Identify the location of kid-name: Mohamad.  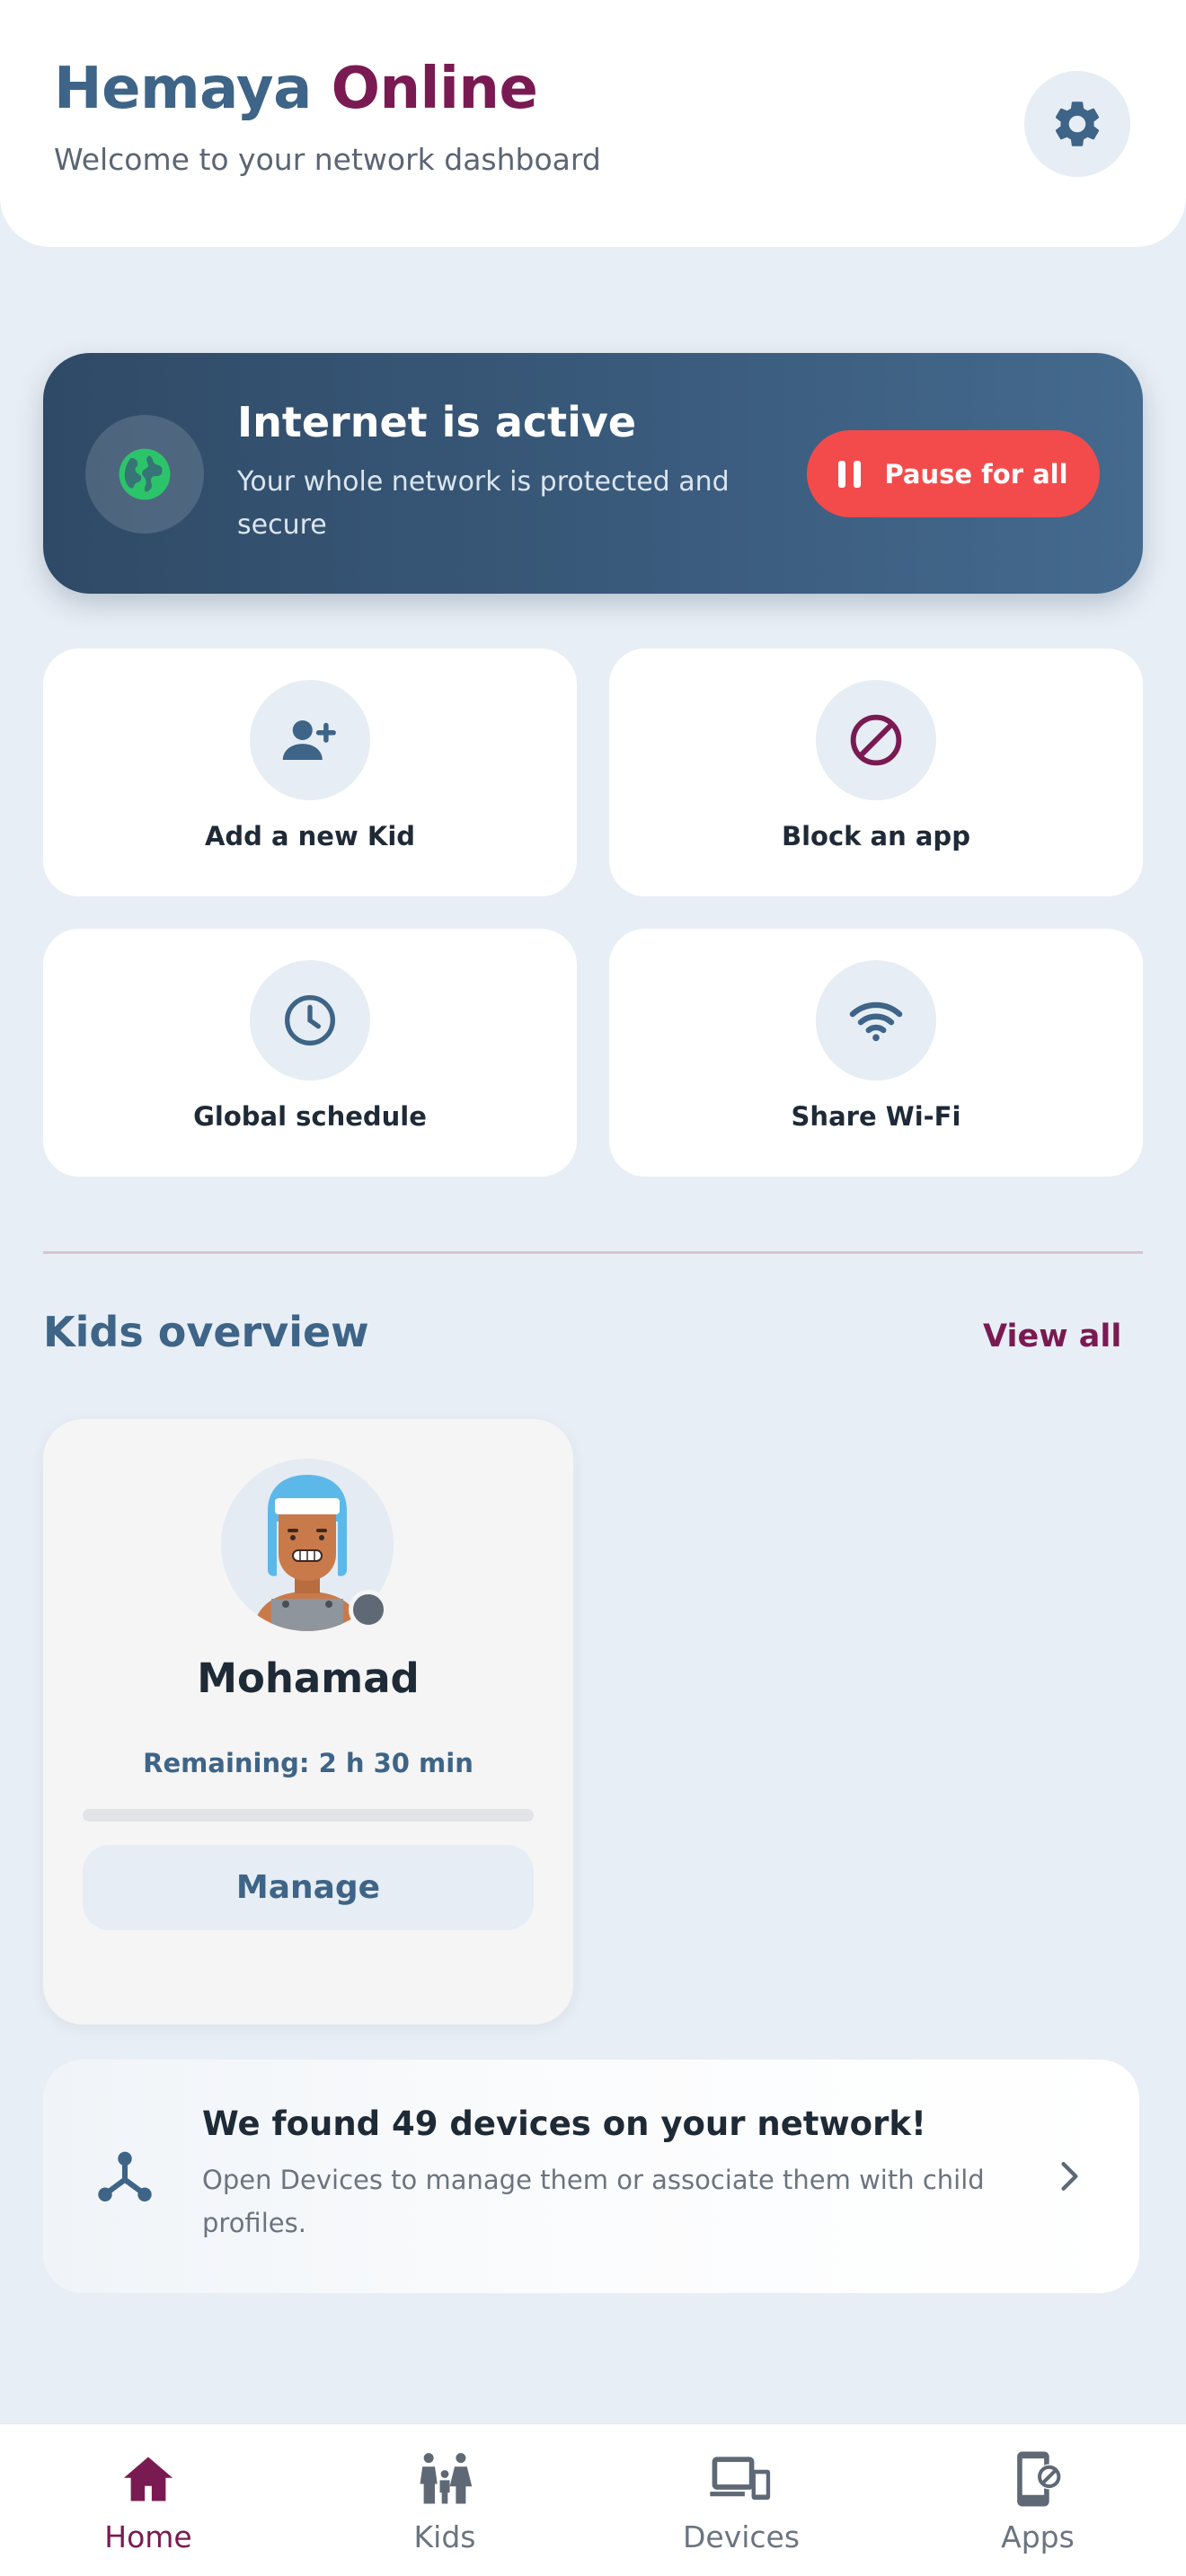
(308, 1678).